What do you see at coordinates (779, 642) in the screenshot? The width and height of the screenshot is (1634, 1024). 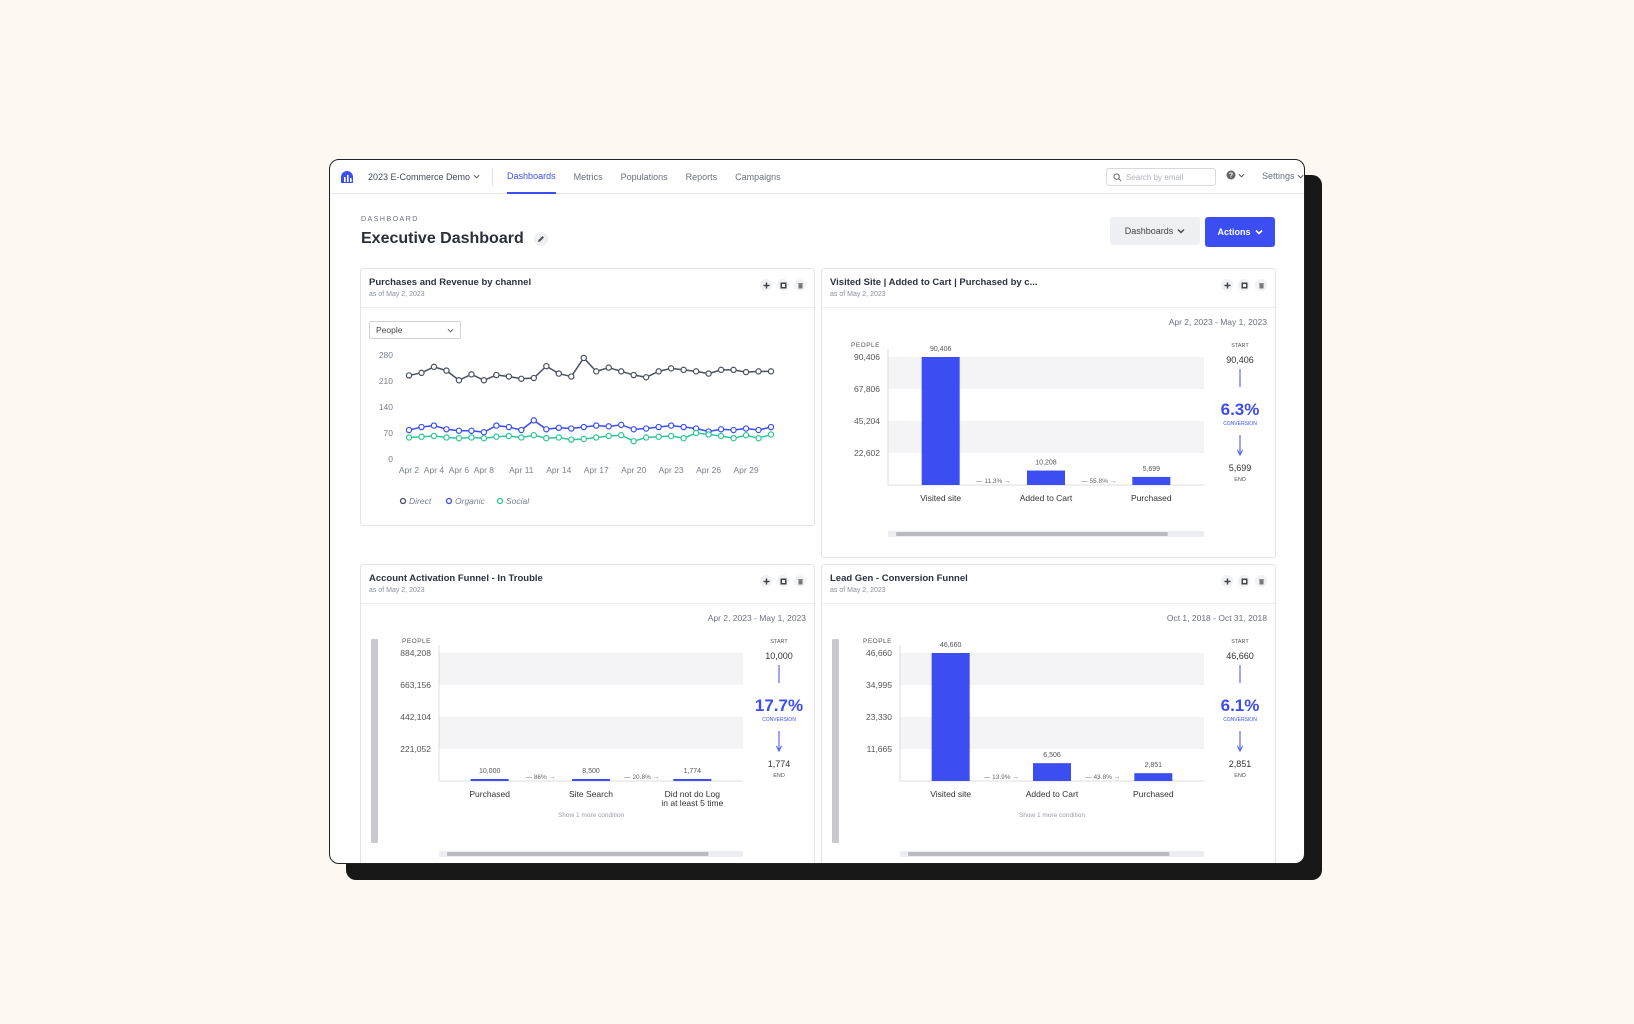 I see `start-label: START` at bounding box center [779, 642].